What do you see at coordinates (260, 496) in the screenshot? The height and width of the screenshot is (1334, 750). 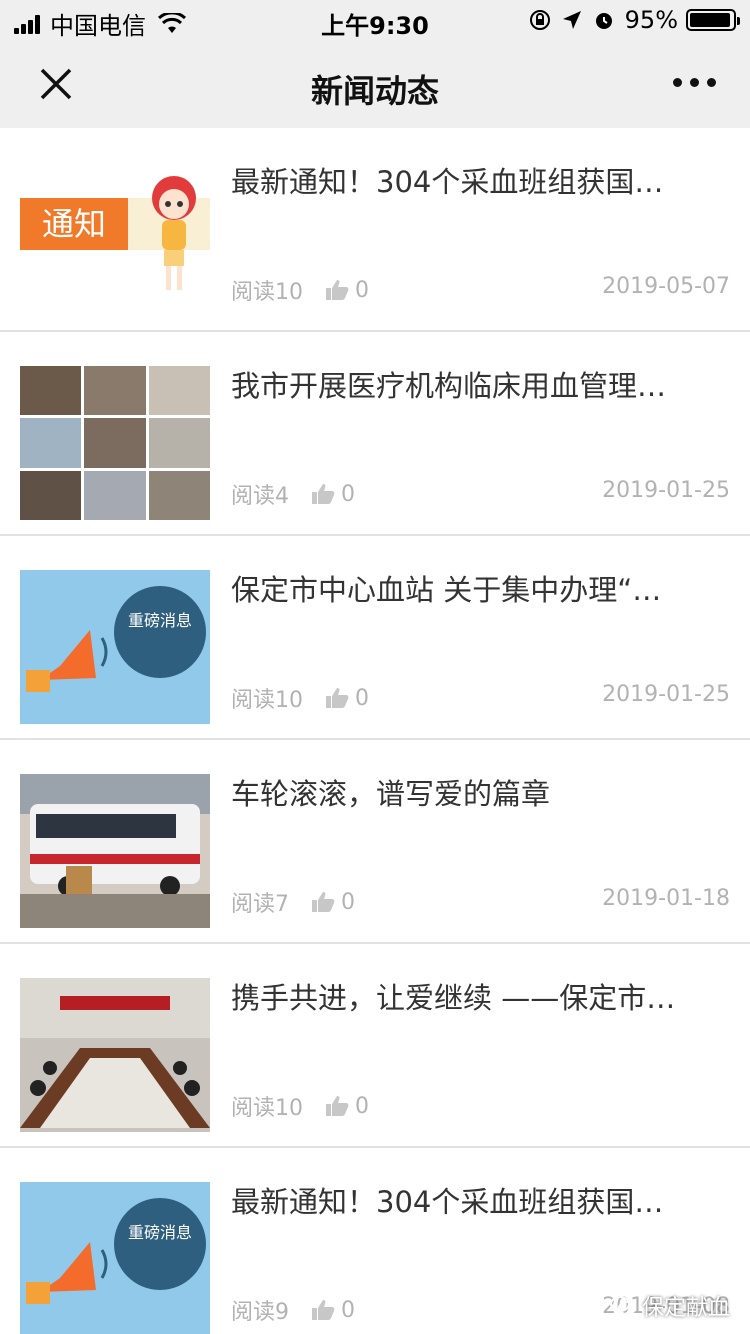 I see `read-count: 阅读4` at bounding box center [260, 496].